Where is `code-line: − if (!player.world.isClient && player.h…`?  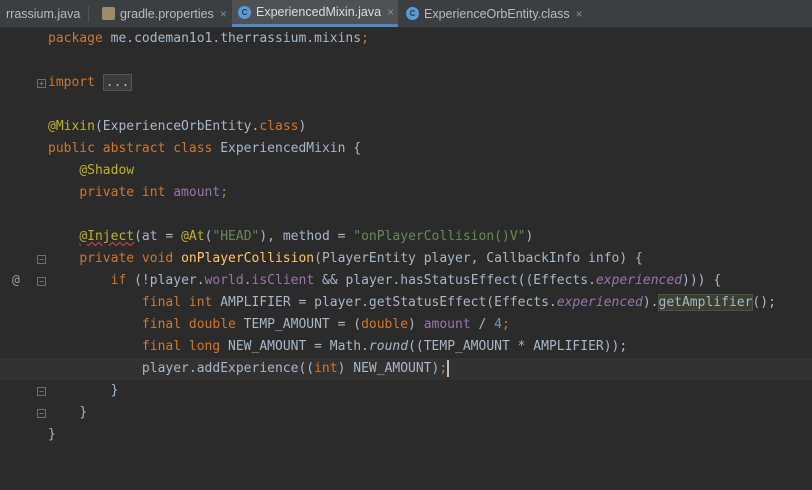
code-line: − if (!player.world.isClient && player.h… is located at coordinates (406, 281).